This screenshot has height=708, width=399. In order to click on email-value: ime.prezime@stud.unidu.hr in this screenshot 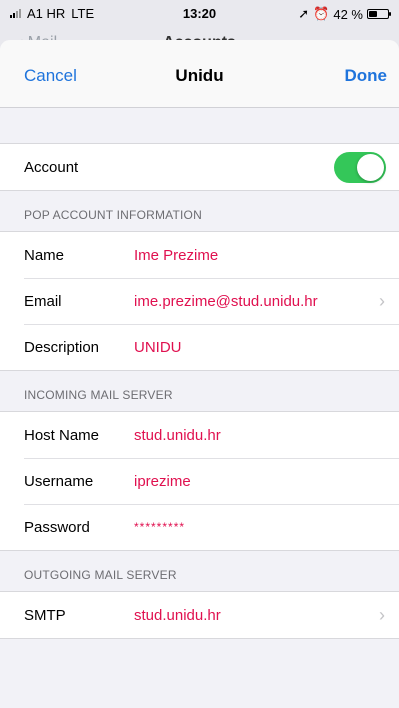, I will do `click(226, 301)`.